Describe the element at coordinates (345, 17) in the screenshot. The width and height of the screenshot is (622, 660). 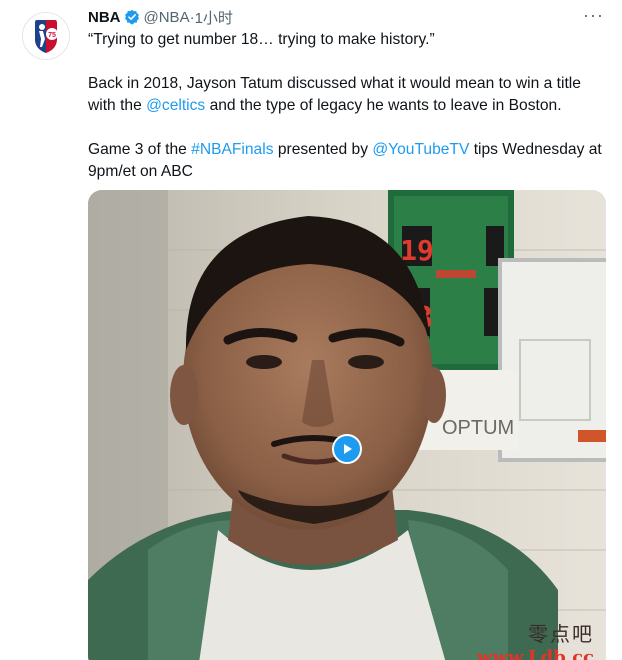
I see `tweet-header: NBA @NBA · 1小时` at that location.